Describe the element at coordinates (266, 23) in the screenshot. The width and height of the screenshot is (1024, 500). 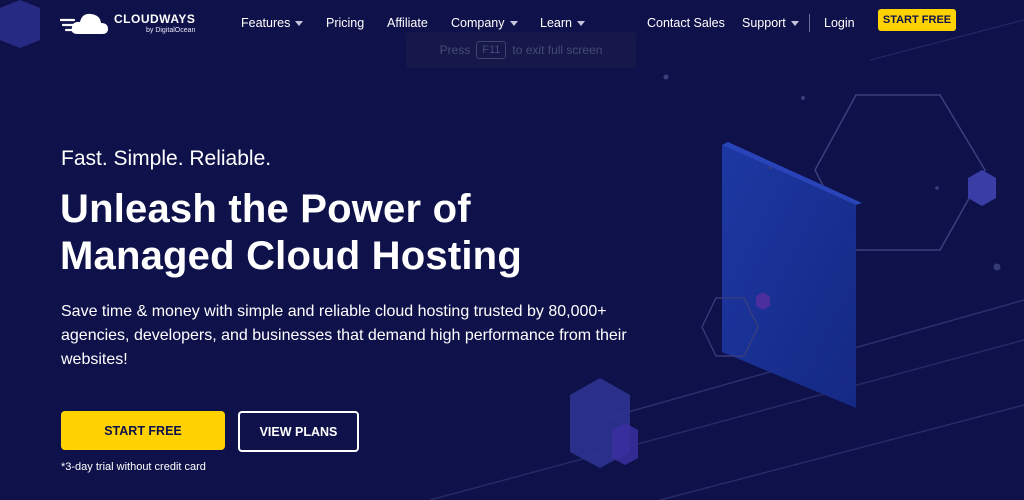
I see `nav-item-label: Features` at that location.